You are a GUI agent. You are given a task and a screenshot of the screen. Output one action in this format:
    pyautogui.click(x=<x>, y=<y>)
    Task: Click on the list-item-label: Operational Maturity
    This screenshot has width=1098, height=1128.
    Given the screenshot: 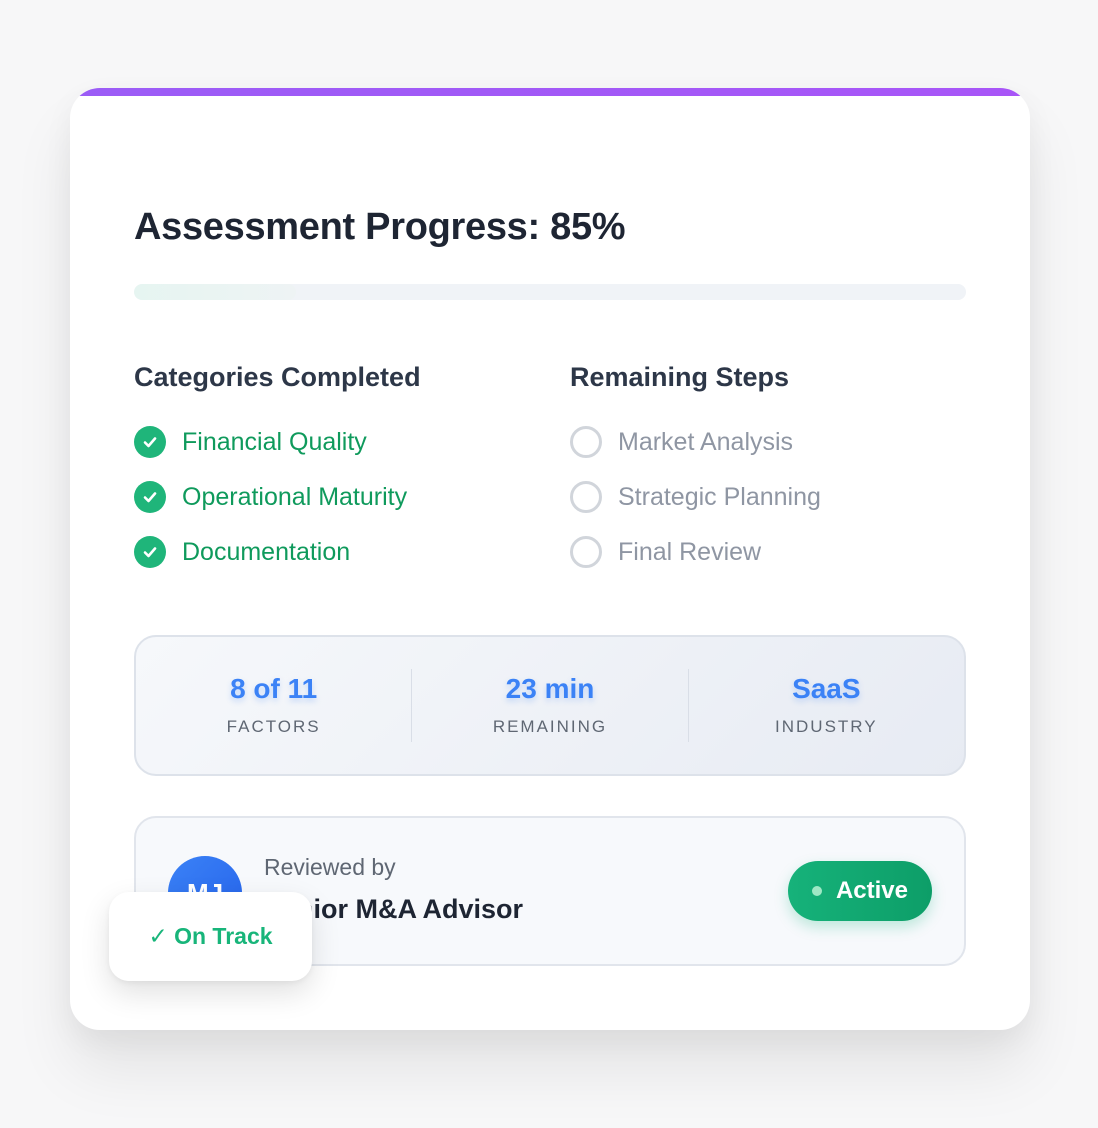 What is the action you would take?
    pyautogui.click(x=295, y=496)
    